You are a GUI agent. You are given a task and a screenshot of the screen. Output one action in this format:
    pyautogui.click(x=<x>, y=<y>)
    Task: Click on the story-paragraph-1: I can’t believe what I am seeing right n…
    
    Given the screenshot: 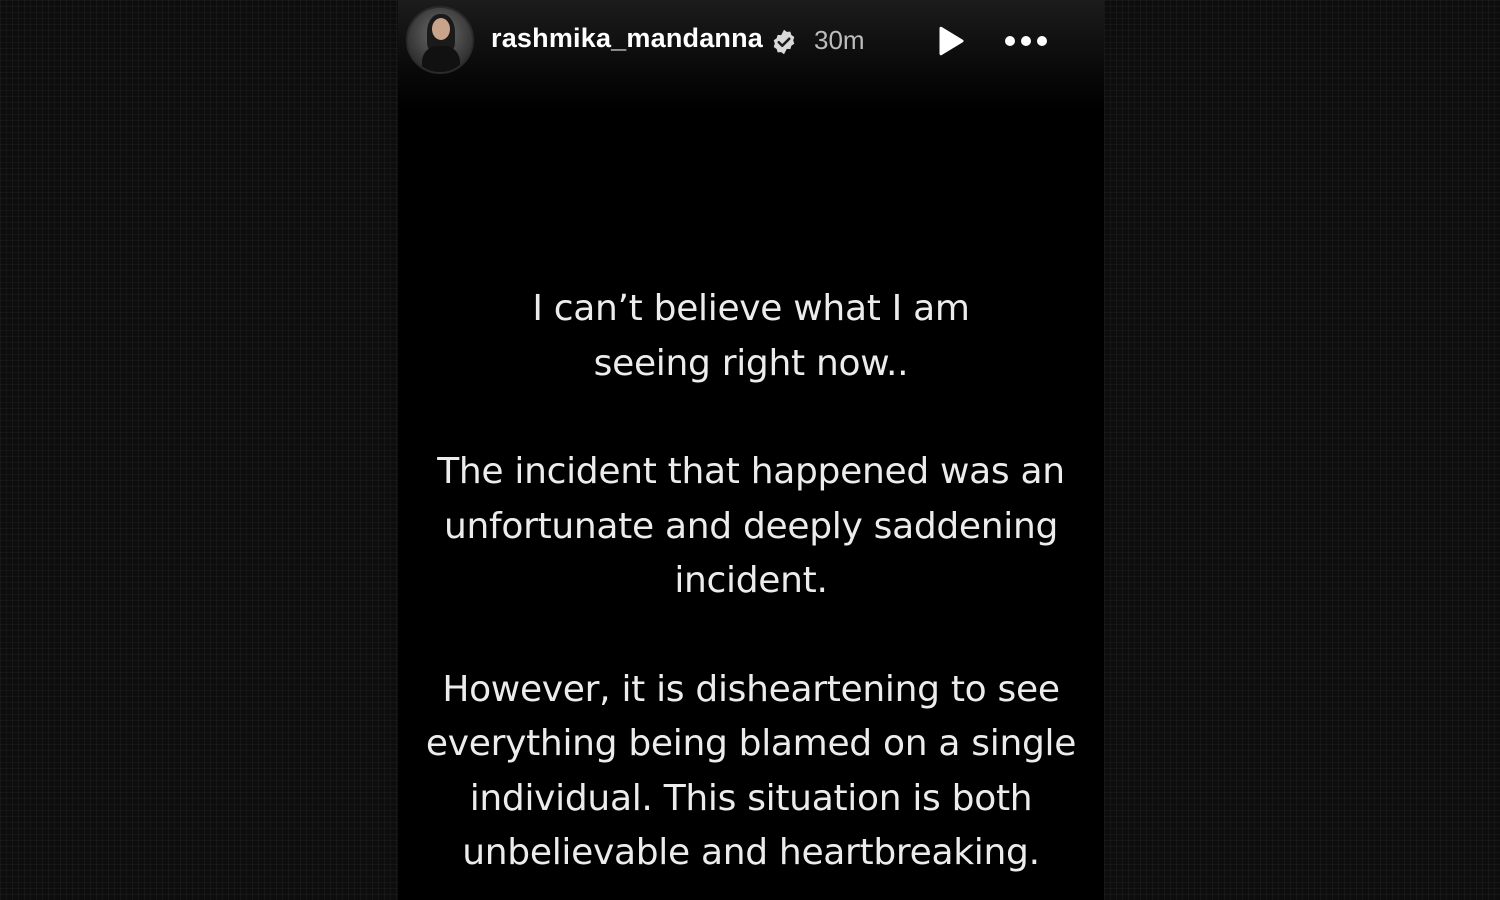 What is the action you would take?
    pyautogui.click(x=751, y=336)
    